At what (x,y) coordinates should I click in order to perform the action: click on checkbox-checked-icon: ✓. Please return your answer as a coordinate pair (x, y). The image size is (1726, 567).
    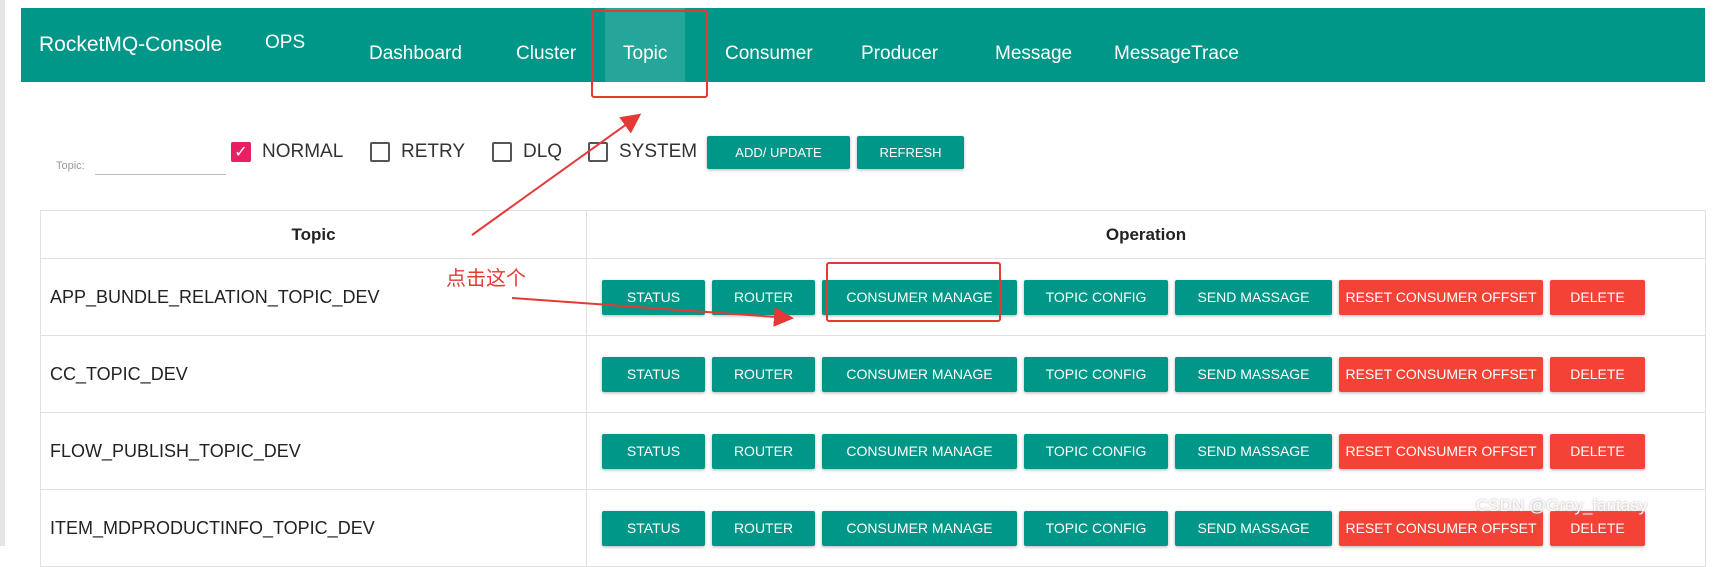
    Looking at the image, I should click on (241, 152).